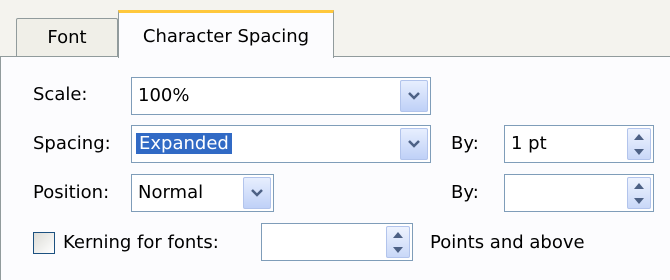 The width and height of the screenshot is (670, 280). I want to click on tab-font: Font, so click(67, 37).